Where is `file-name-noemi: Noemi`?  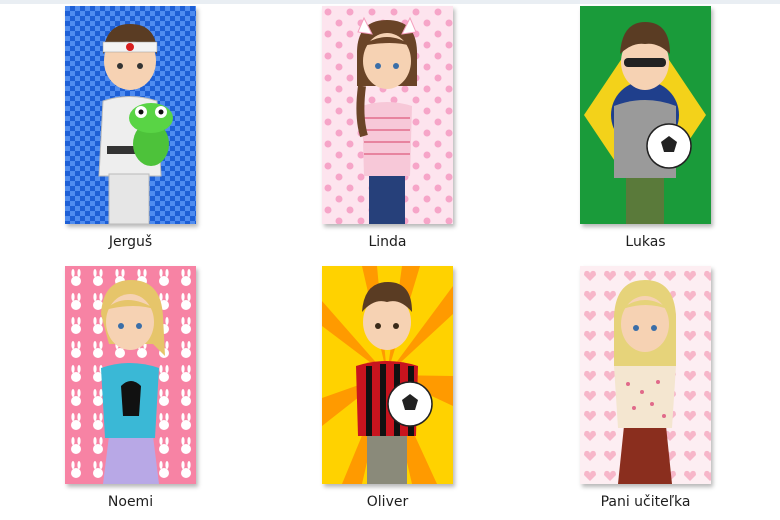 file-name-noemi: Noemi is located at coordinates (130, 502).